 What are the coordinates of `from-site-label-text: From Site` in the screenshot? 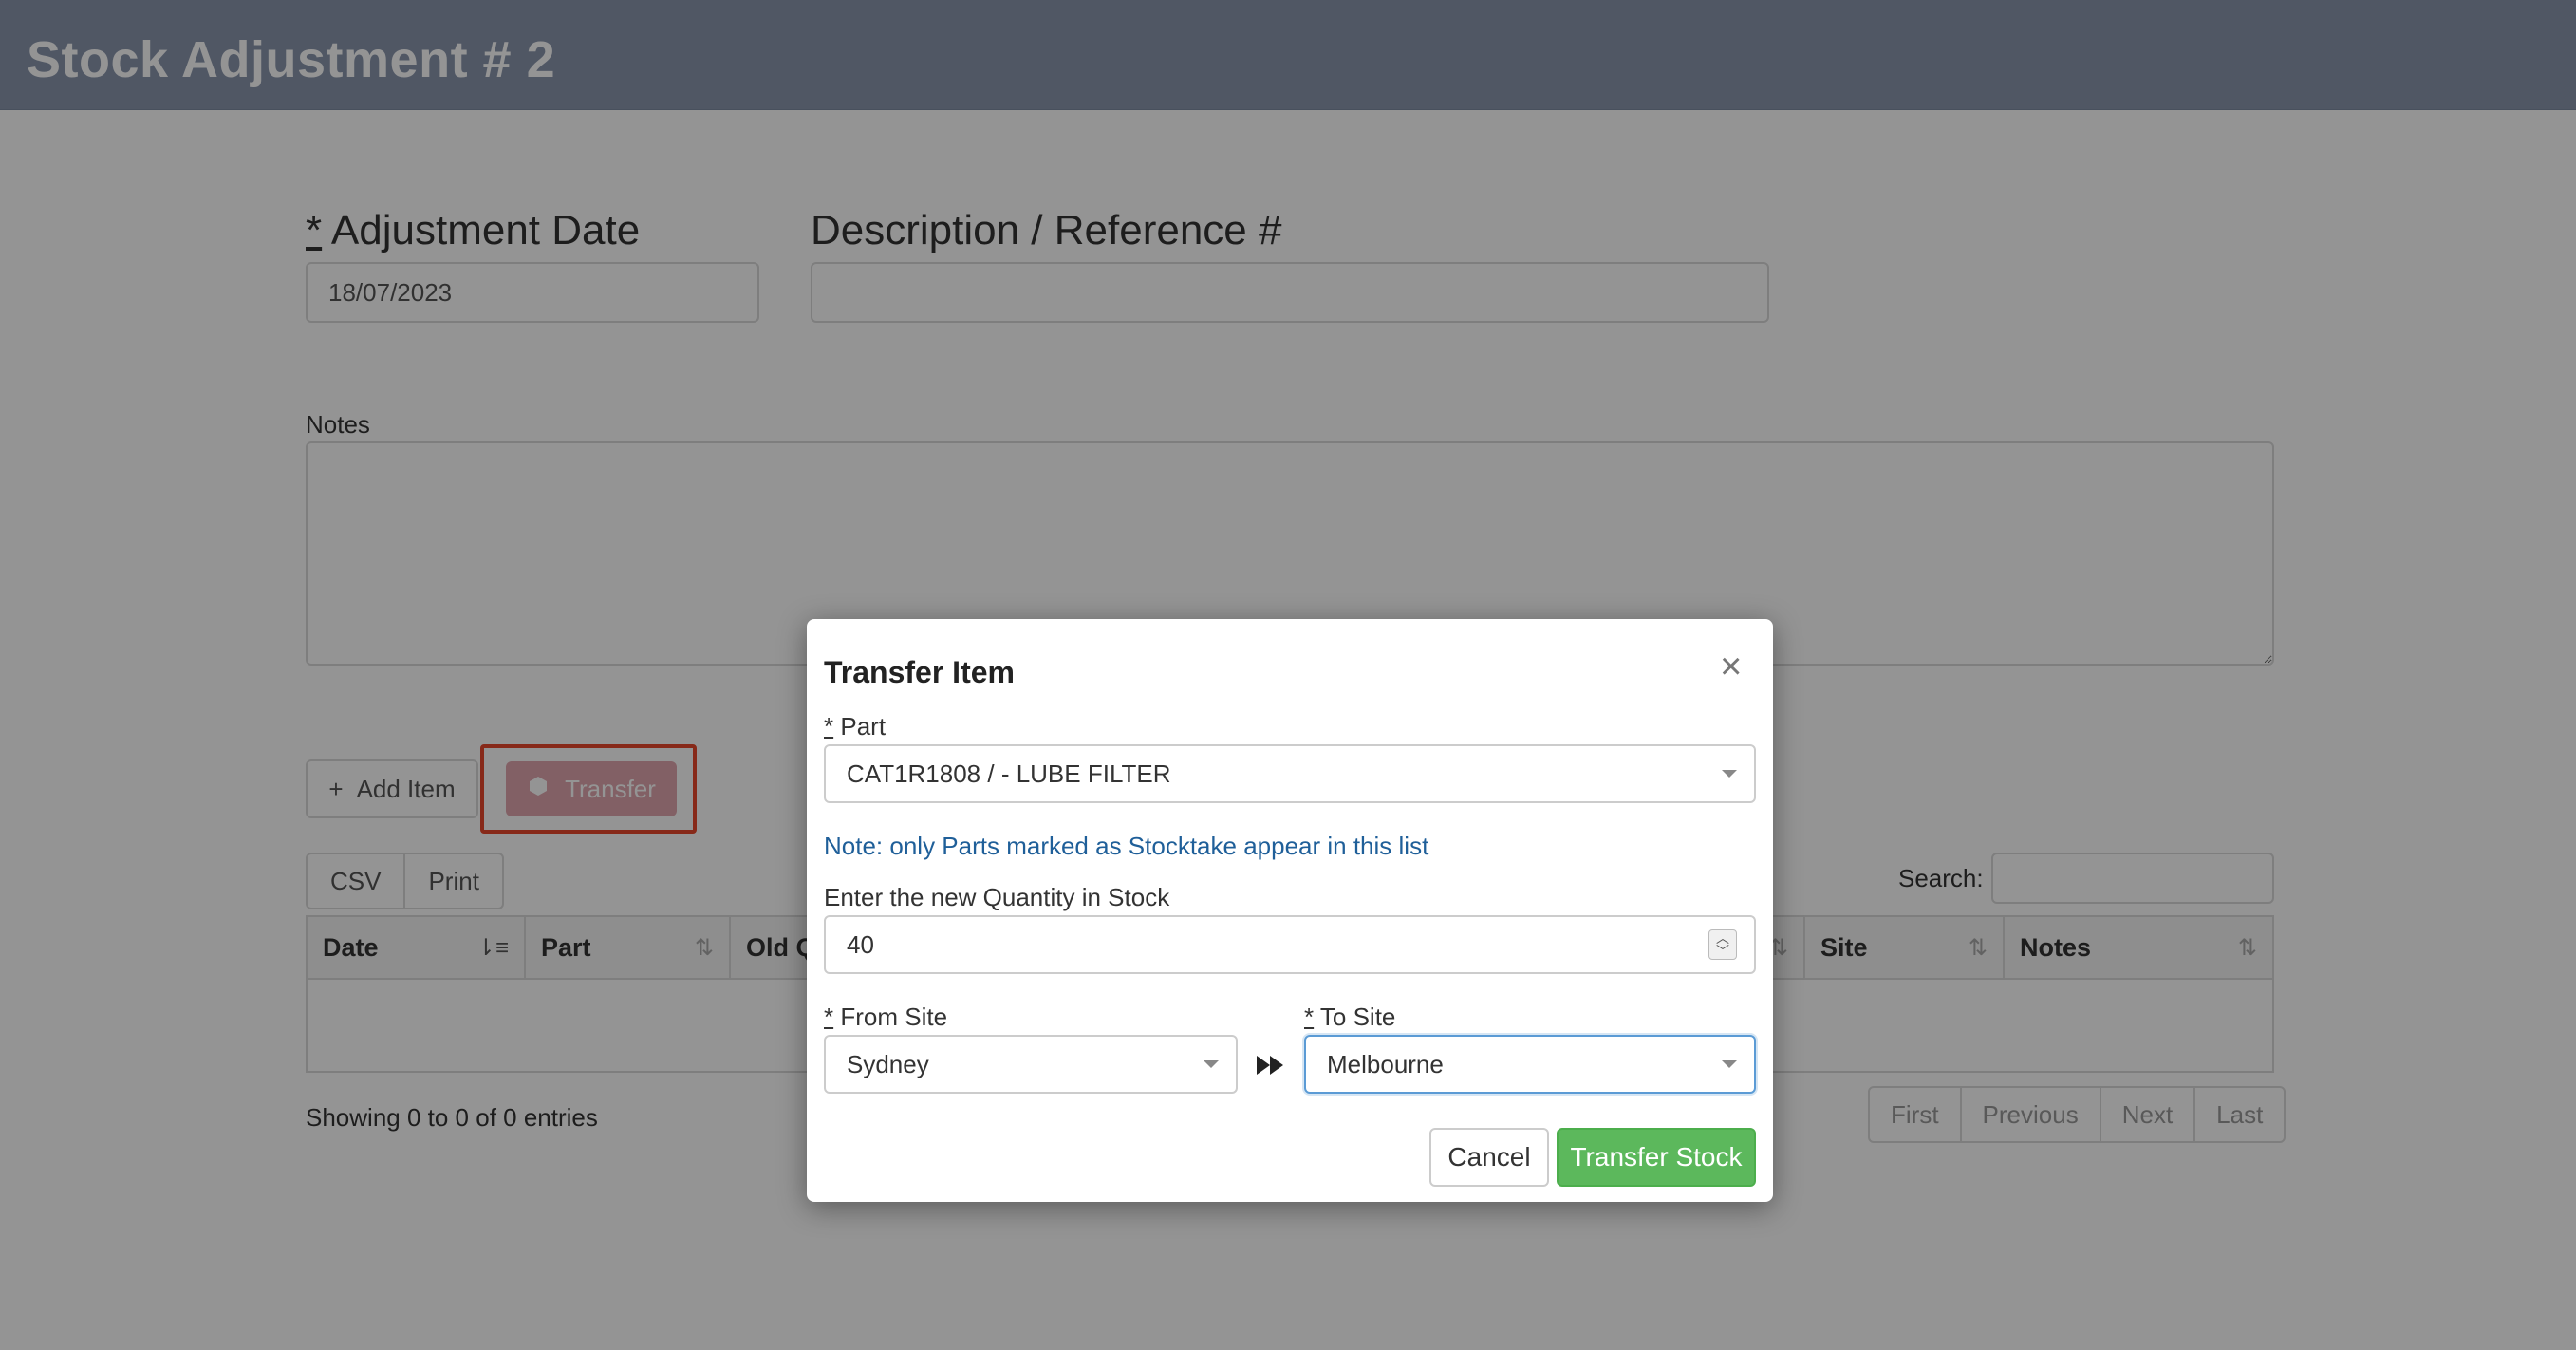 It's located at (894, 1017).